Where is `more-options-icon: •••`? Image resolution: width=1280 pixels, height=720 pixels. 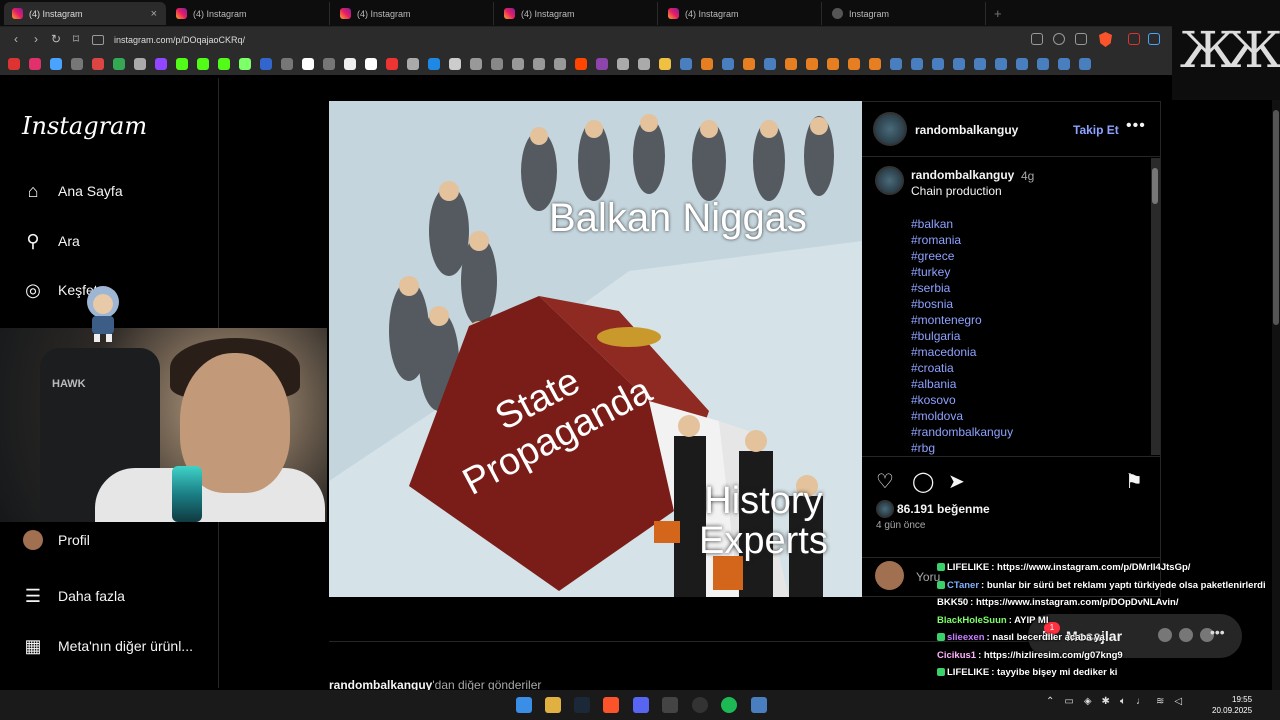
more-options-icon: ••• is located at coordinates (1136, 126).